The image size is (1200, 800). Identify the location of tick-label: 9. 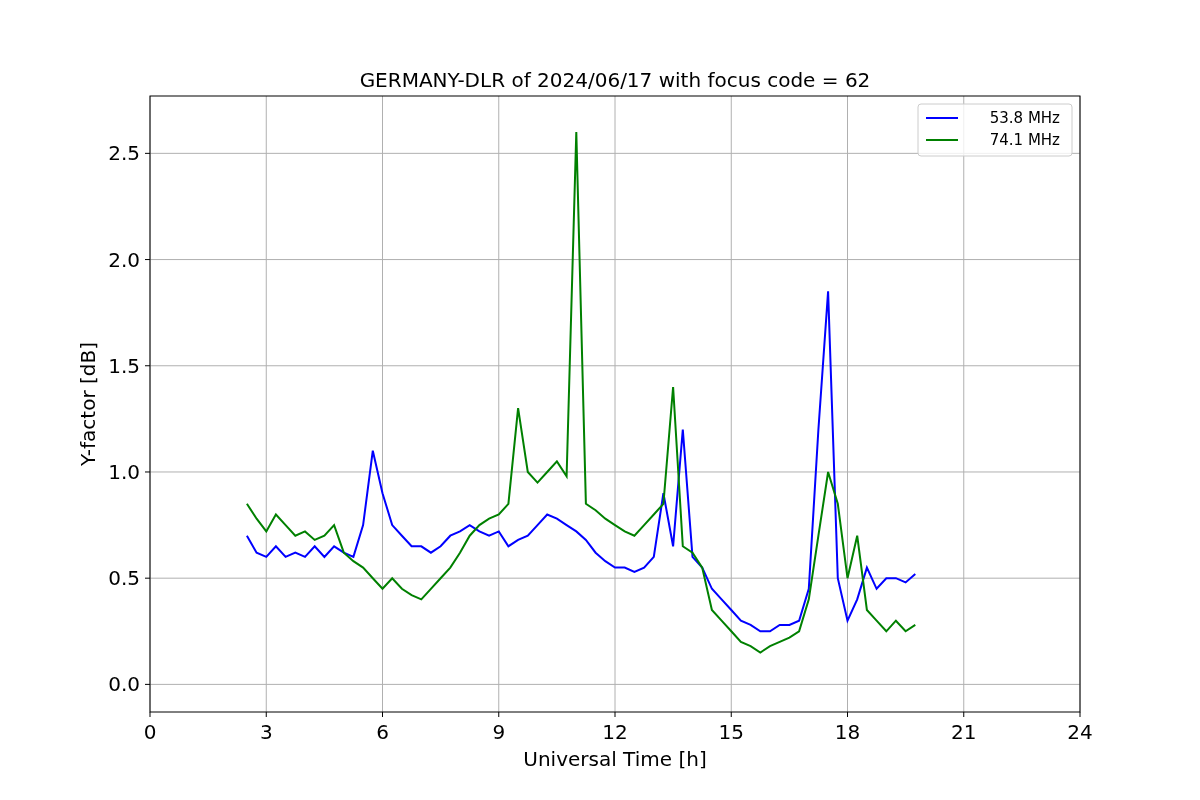
(499, 732).